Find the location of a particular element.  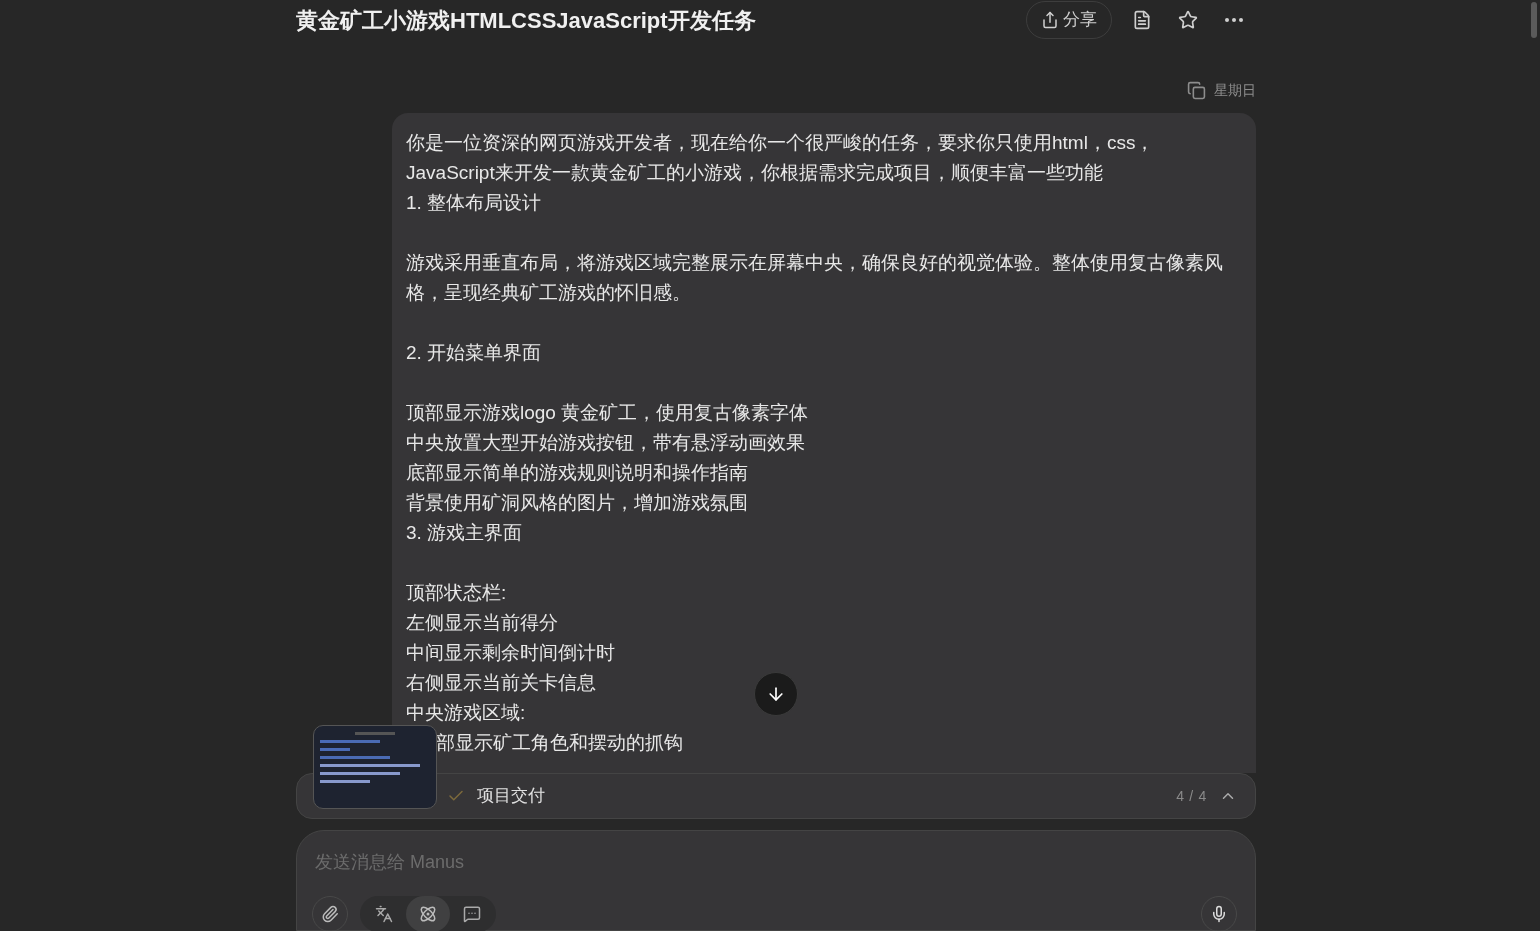

document-icon is located at coordinates (1142, 20).